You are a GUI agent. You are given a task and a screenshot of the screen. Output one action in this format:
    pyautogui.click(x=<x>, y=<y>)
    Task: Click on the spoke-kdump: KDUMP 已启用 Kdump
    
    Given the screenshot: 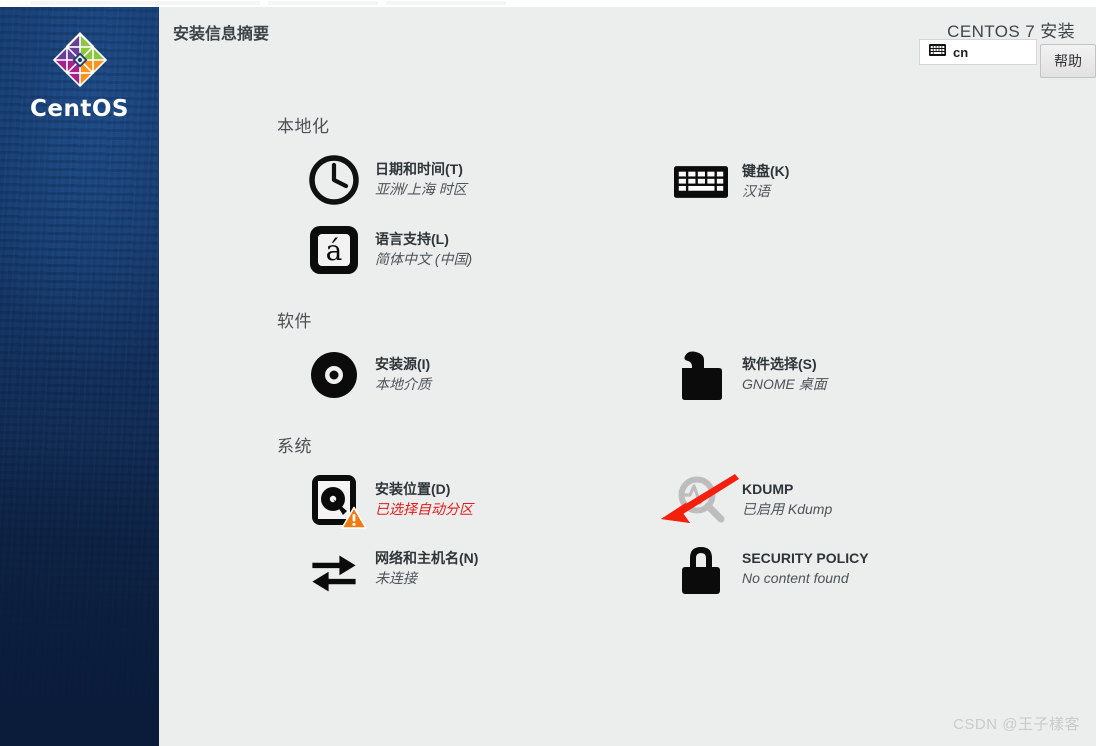 What is the action you would take?
    pyautogui.click(x=753, y=500)
    